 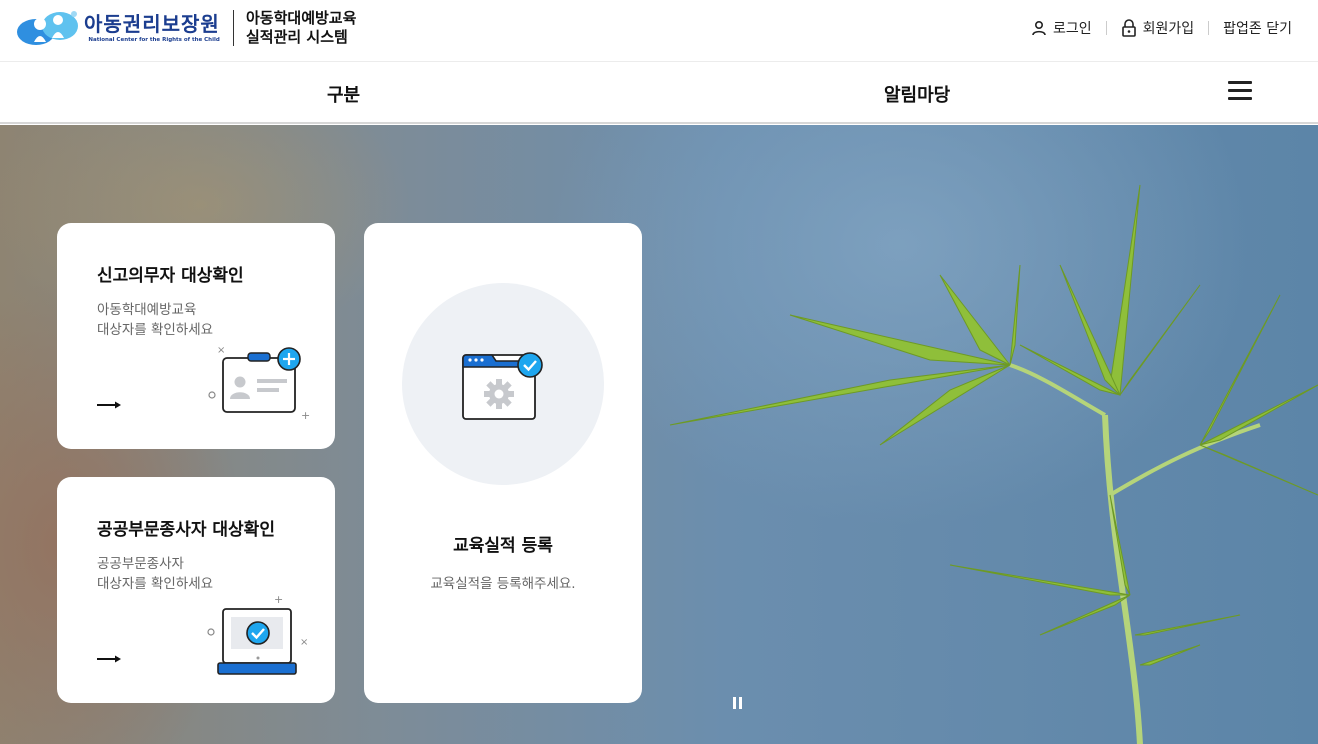 I want to click on reporter-check-card: 신고의무자 대상확인 아동학대예방교육 대상자를 확인하세요 × +, so click(x=196, y=336).